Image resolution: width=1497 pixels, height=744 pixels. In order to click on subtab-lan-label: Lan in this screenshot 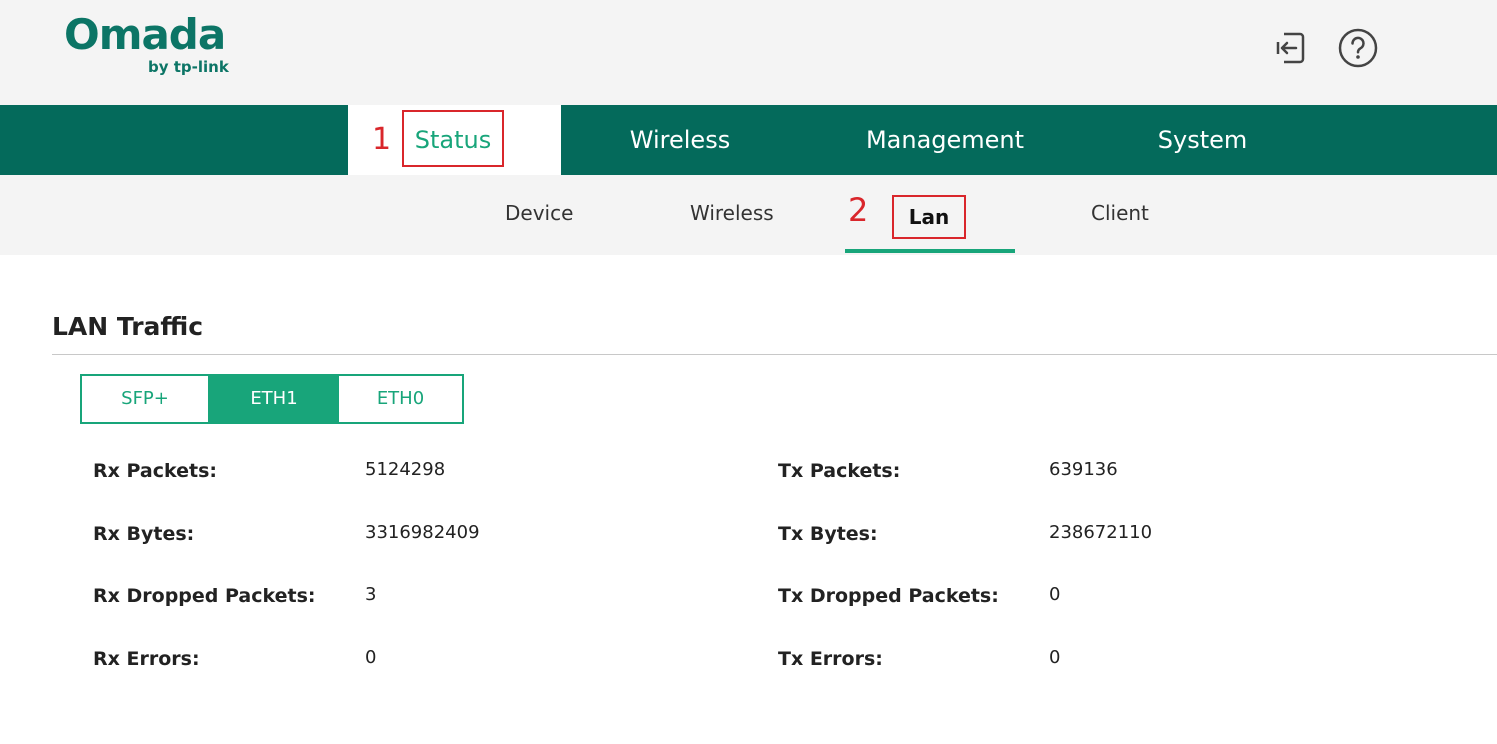, I will do `click(929, 217)`.